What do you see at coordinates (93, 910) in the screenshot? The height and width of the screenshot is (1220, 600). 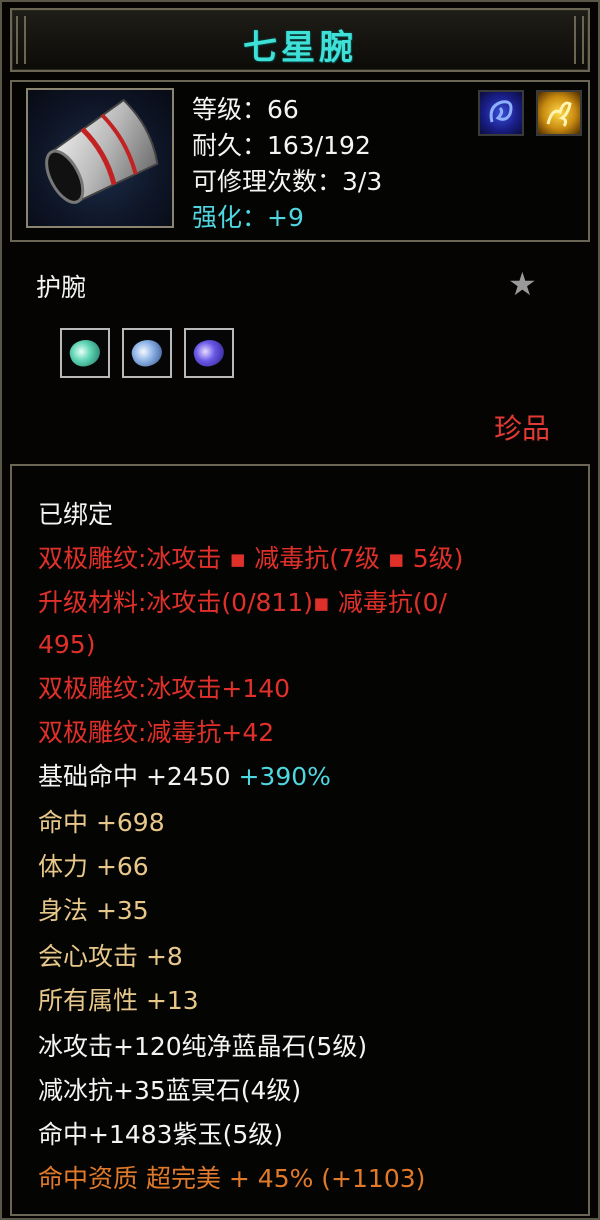 I see `stat-agility: 身法 +35` at bounding box center [93, 910].